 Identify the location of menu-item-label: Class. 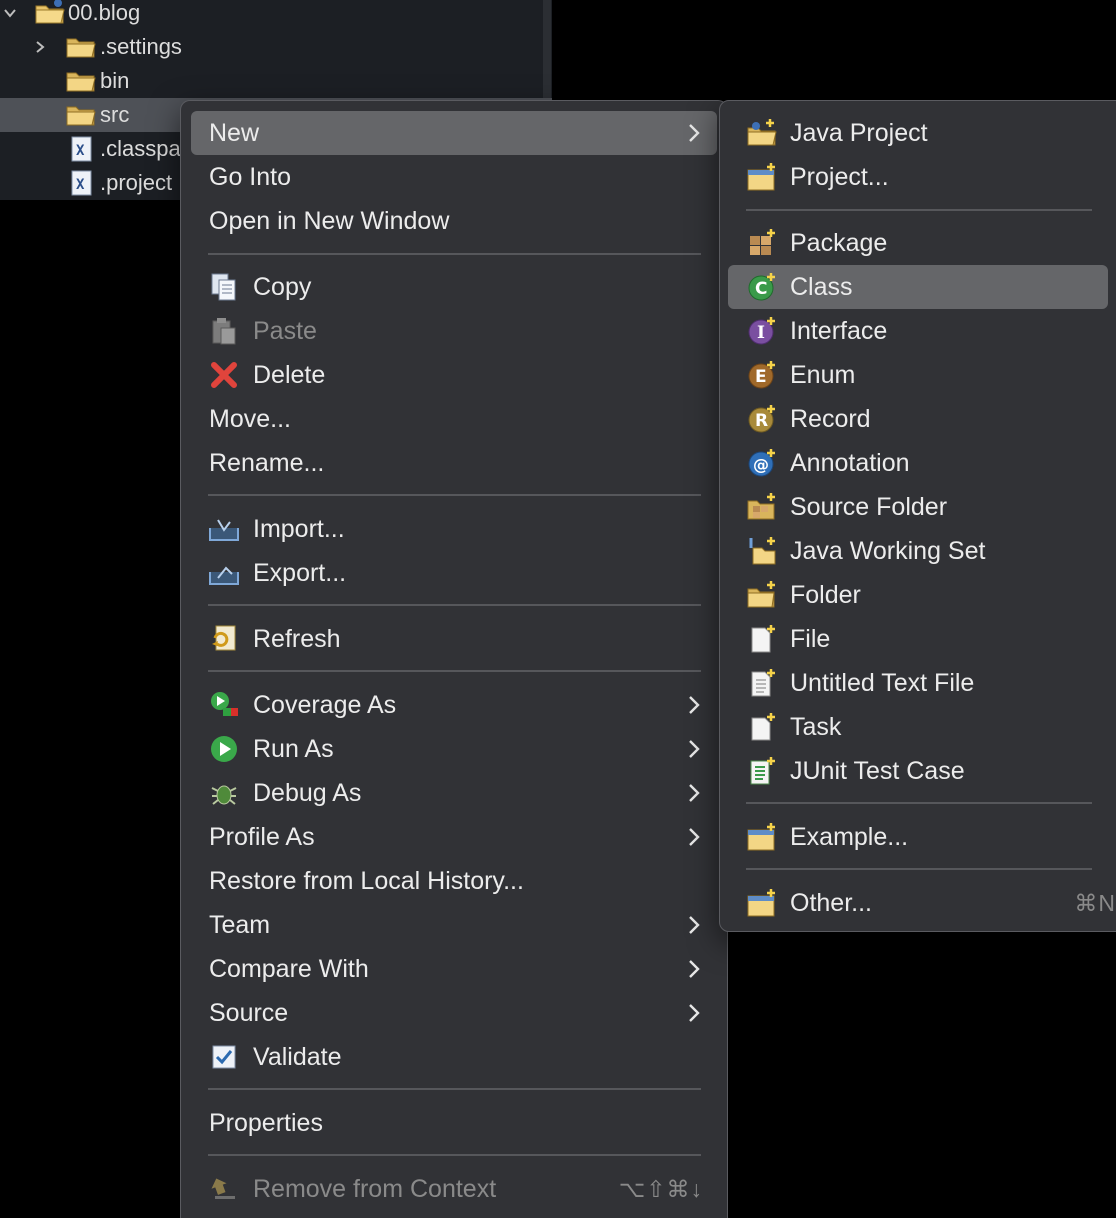
(821, 286).